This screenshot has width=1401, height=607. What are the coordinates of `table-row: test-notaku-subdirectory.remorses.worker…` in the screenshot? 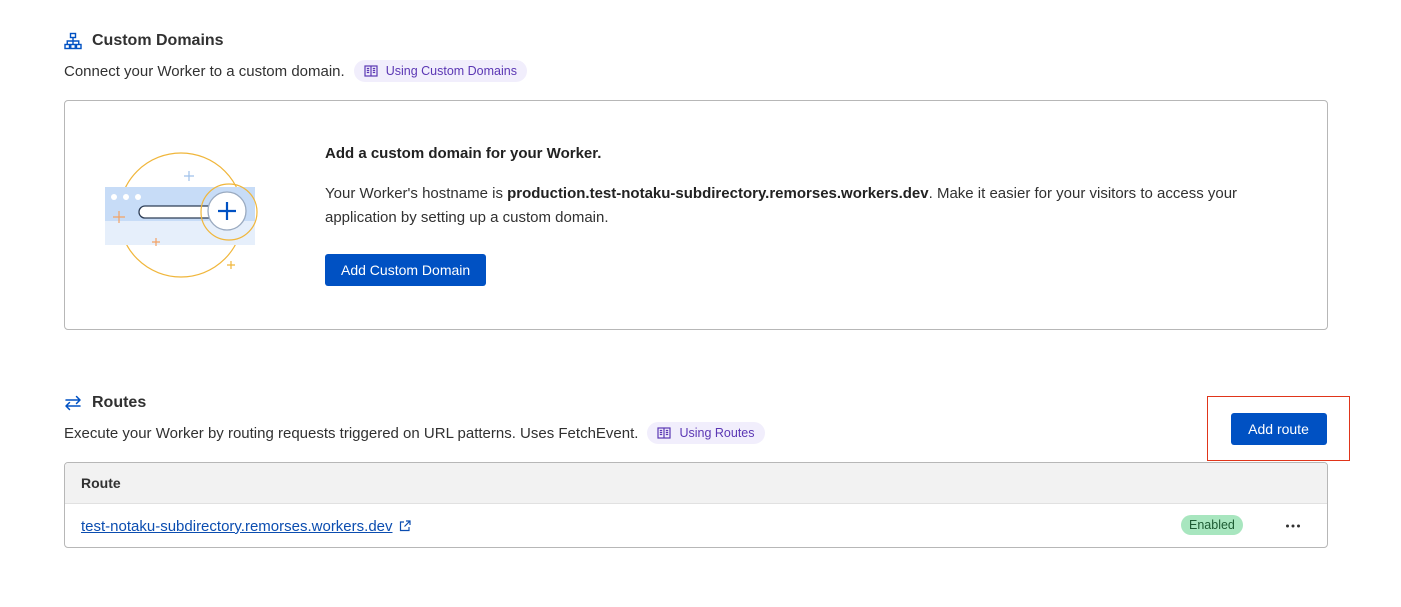 It's located at (696, 525).